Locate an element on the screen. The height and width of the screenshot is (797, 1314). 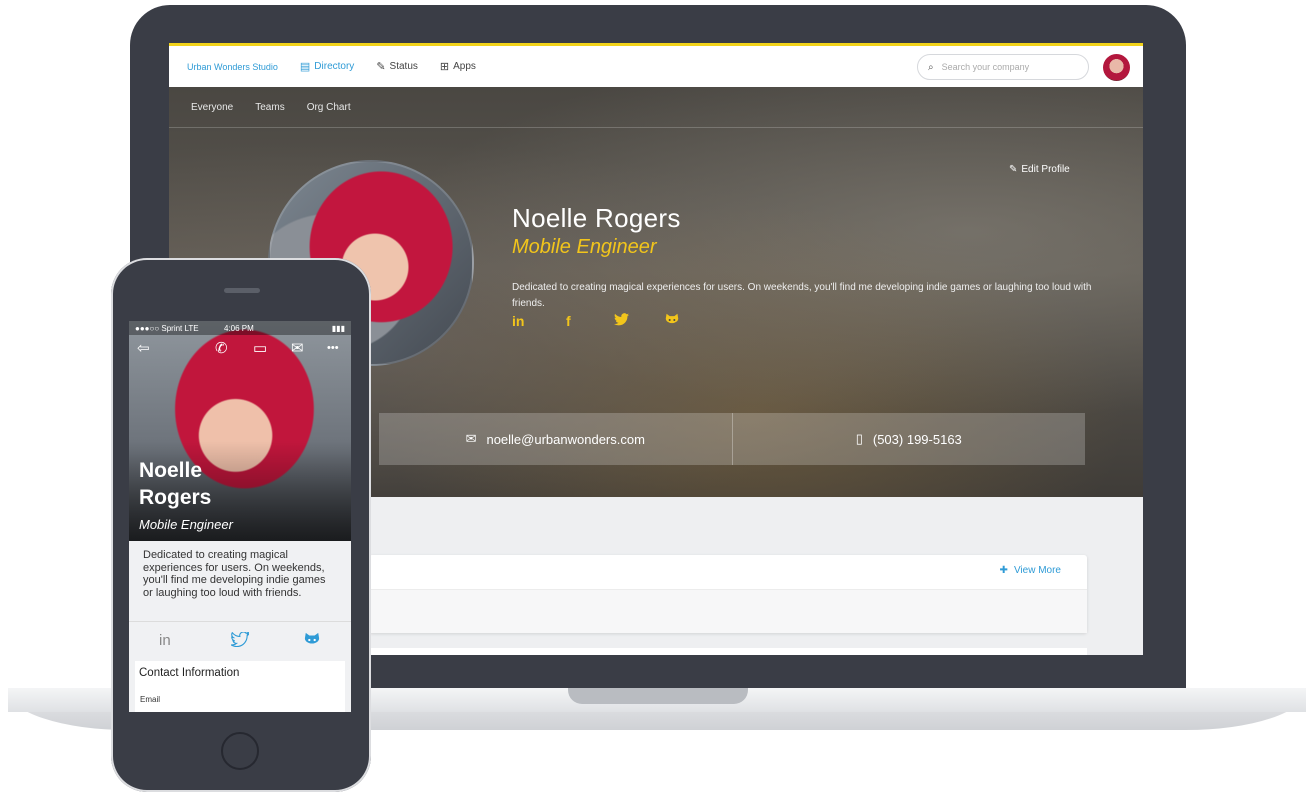
directory-subnav: Everyone Teams Org Chart is located at coordinates (656, 107).